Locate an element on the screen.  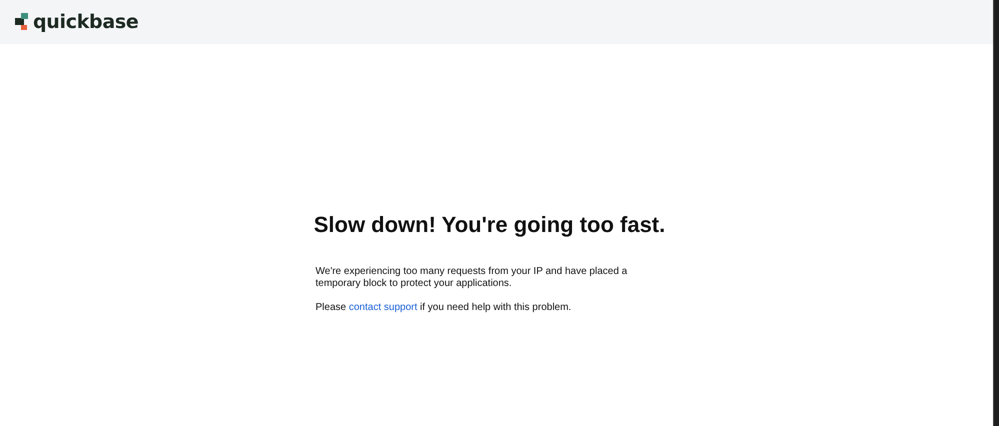
message-text: We're experiencing too many requests from your IP and have placed a temporary block to protect your applications. is located at coordinates (472, 278).